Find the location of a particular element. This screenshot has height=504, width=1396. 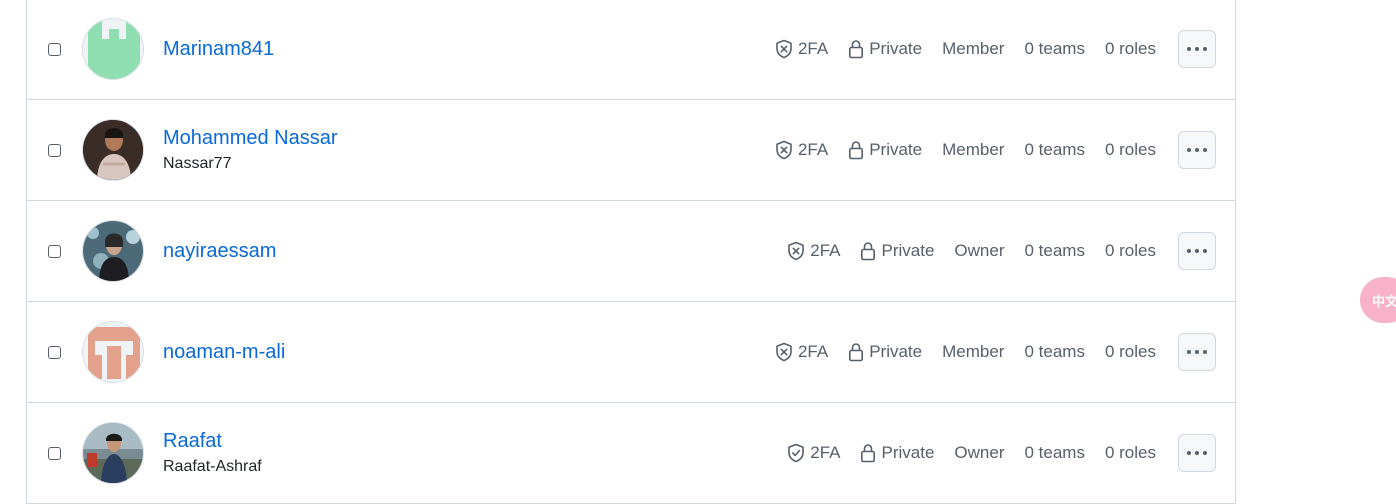

member-login: Nassar77 is located at coordinates (197, 163).